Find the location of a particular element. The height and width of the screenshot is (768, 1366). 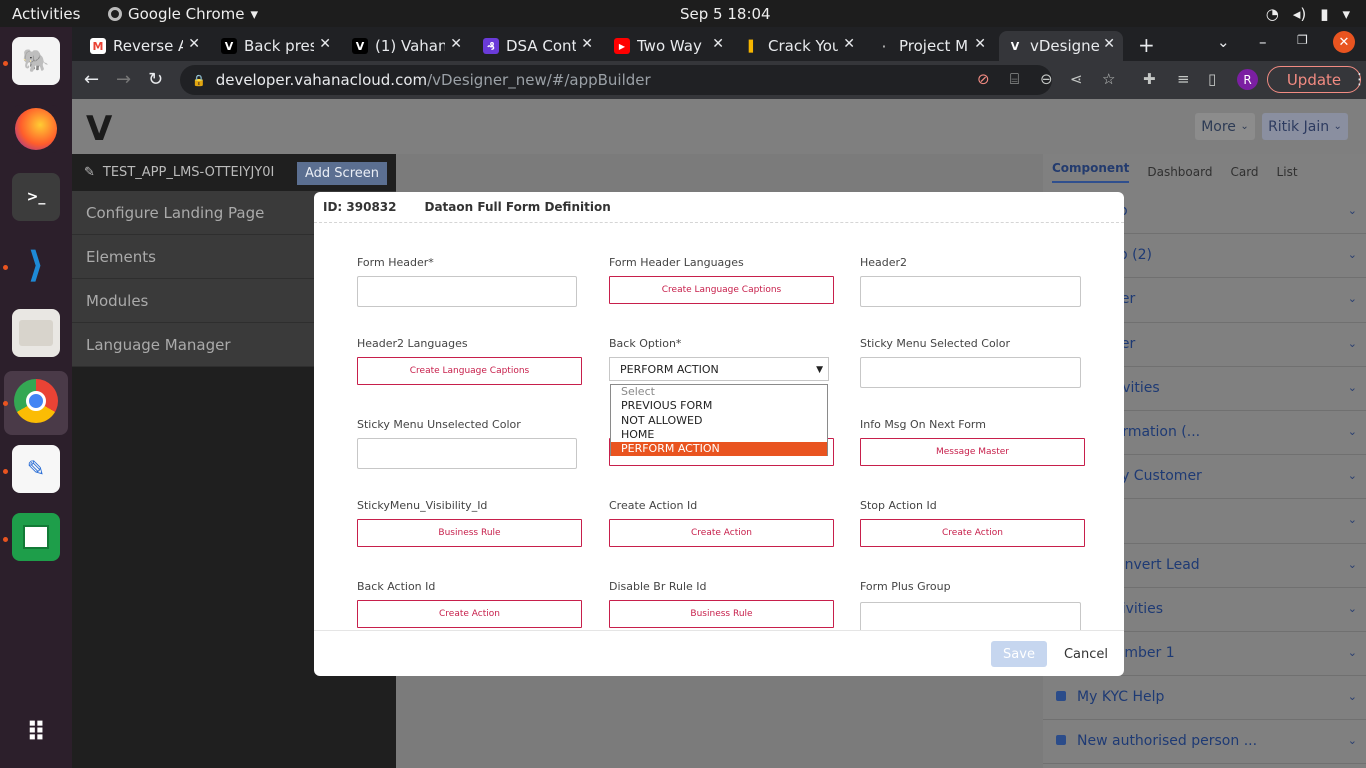

more-menu-button: More ⌄ is located at coordinates (1225, 126).